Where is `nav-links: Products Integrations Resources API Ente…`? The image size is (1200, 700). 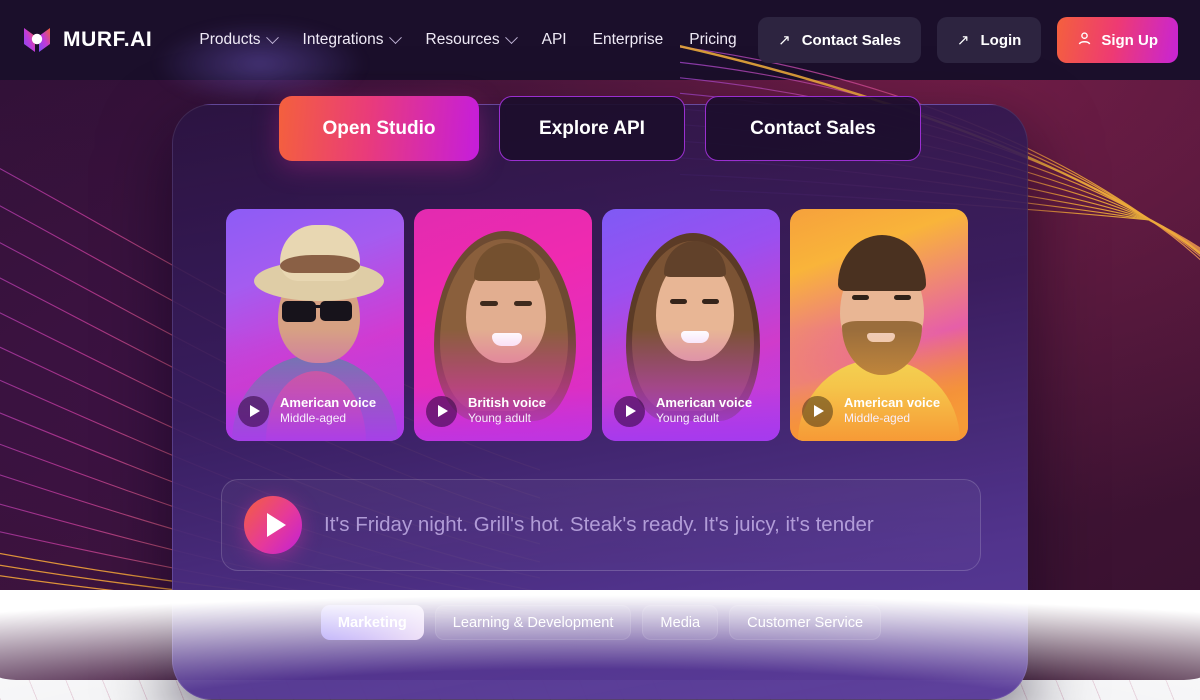
nav-links: Products Integrations Resources API Ente… is located at coordinates (467, 40).